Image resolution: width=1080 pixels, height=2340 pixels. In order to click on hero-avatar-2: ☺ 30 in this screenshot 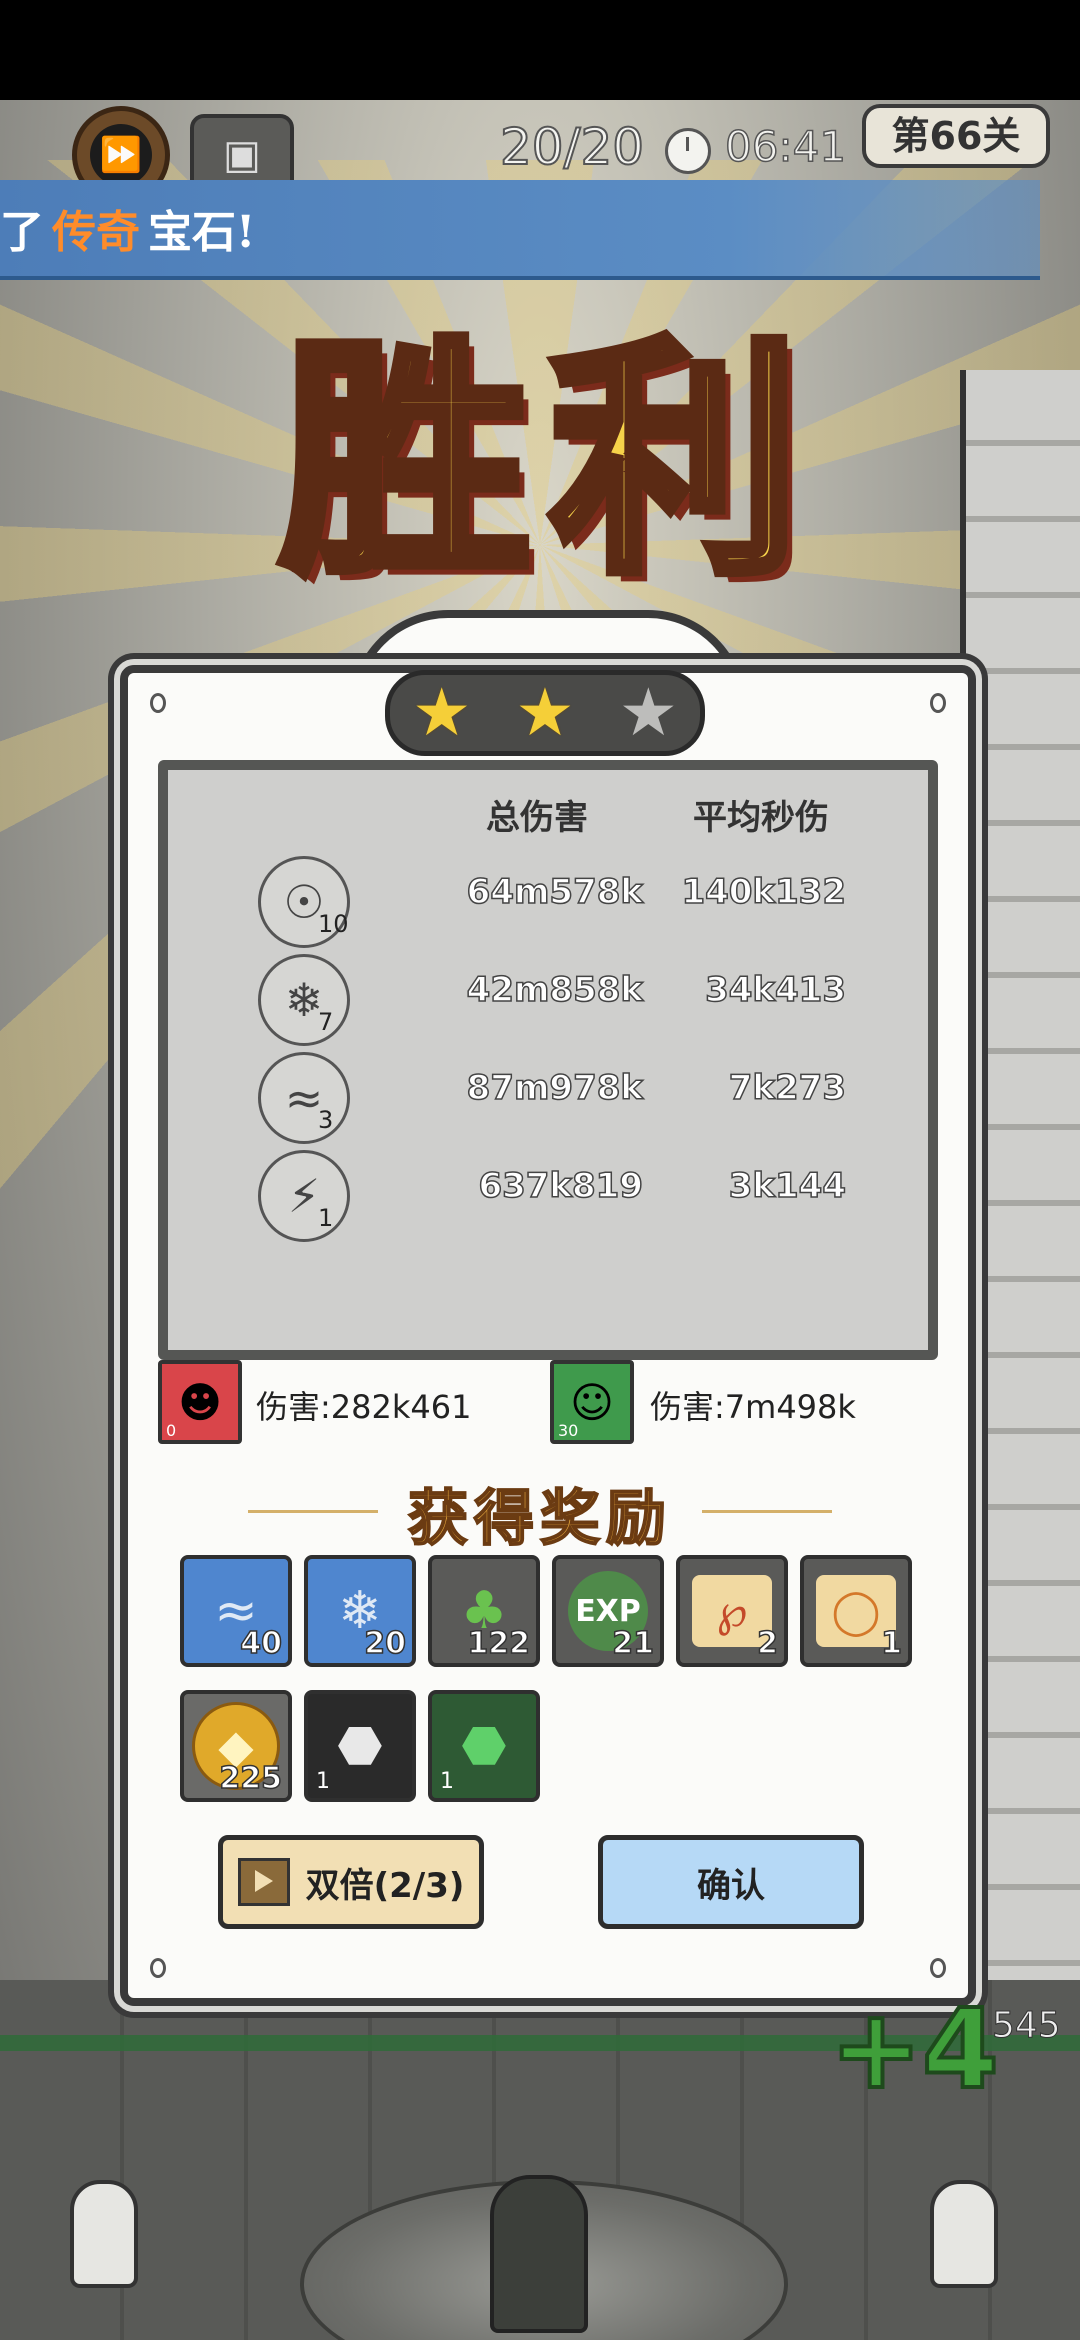, I will do `click(592, 1402)`.